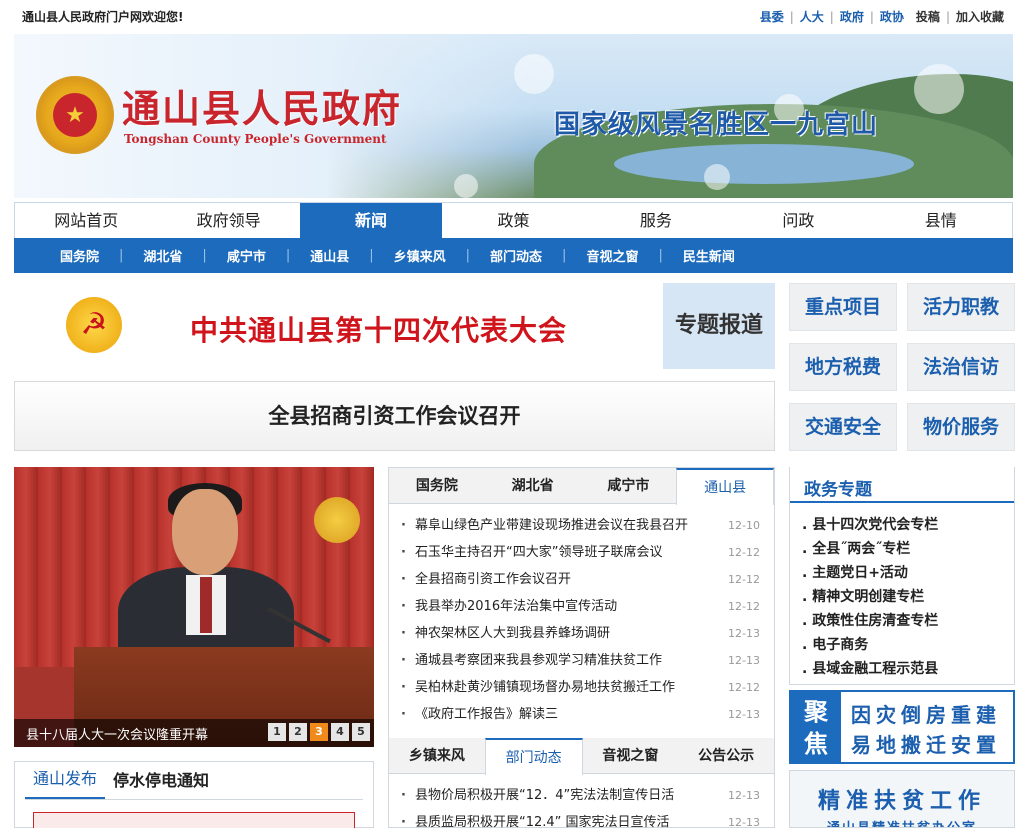 Image resolution: width=1034 pixels, height=828 pixels. I want to click on list-item: 神农架林区人大到我县养蜂场调研 12-13, so click(581, 633).